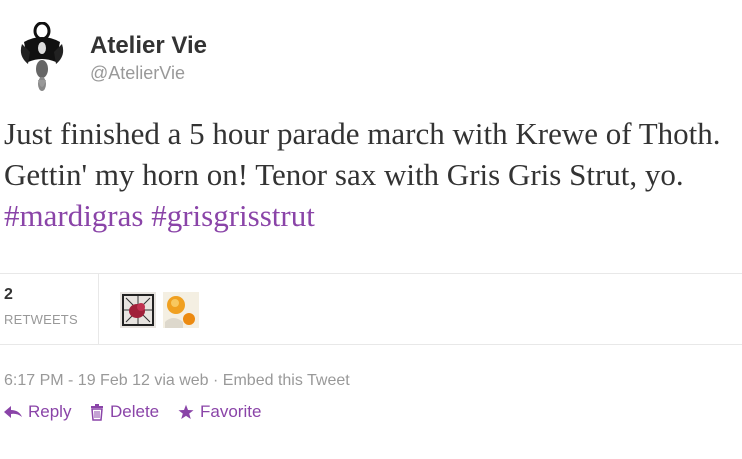 The width and height of the screenshot is (742, 459). Describe the element at coordinates (42, 58) in the screenshot. I see `profile-avatar` at that location.